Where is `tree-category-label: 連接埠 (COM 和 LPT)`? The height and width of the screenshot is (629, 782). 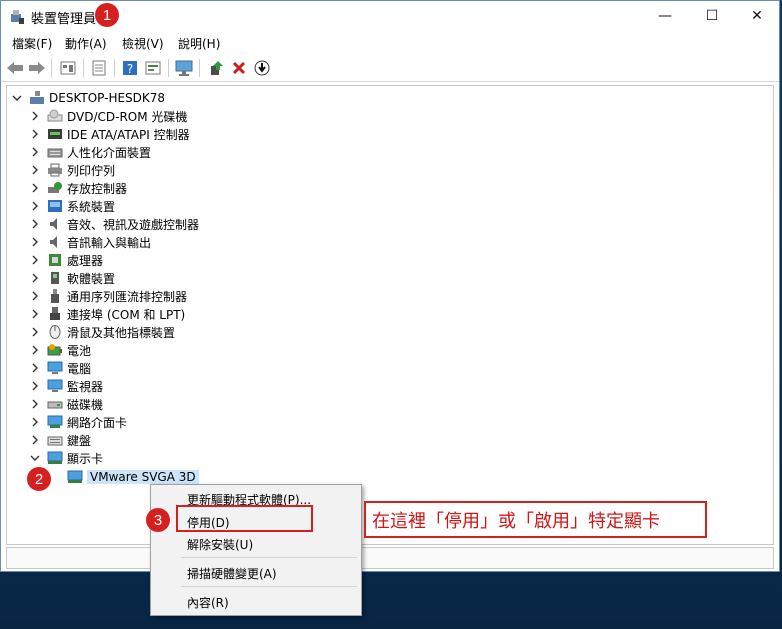
tree-category-label: 連接埠 (COM 和 LPT) is located at coordinates (126, 314).